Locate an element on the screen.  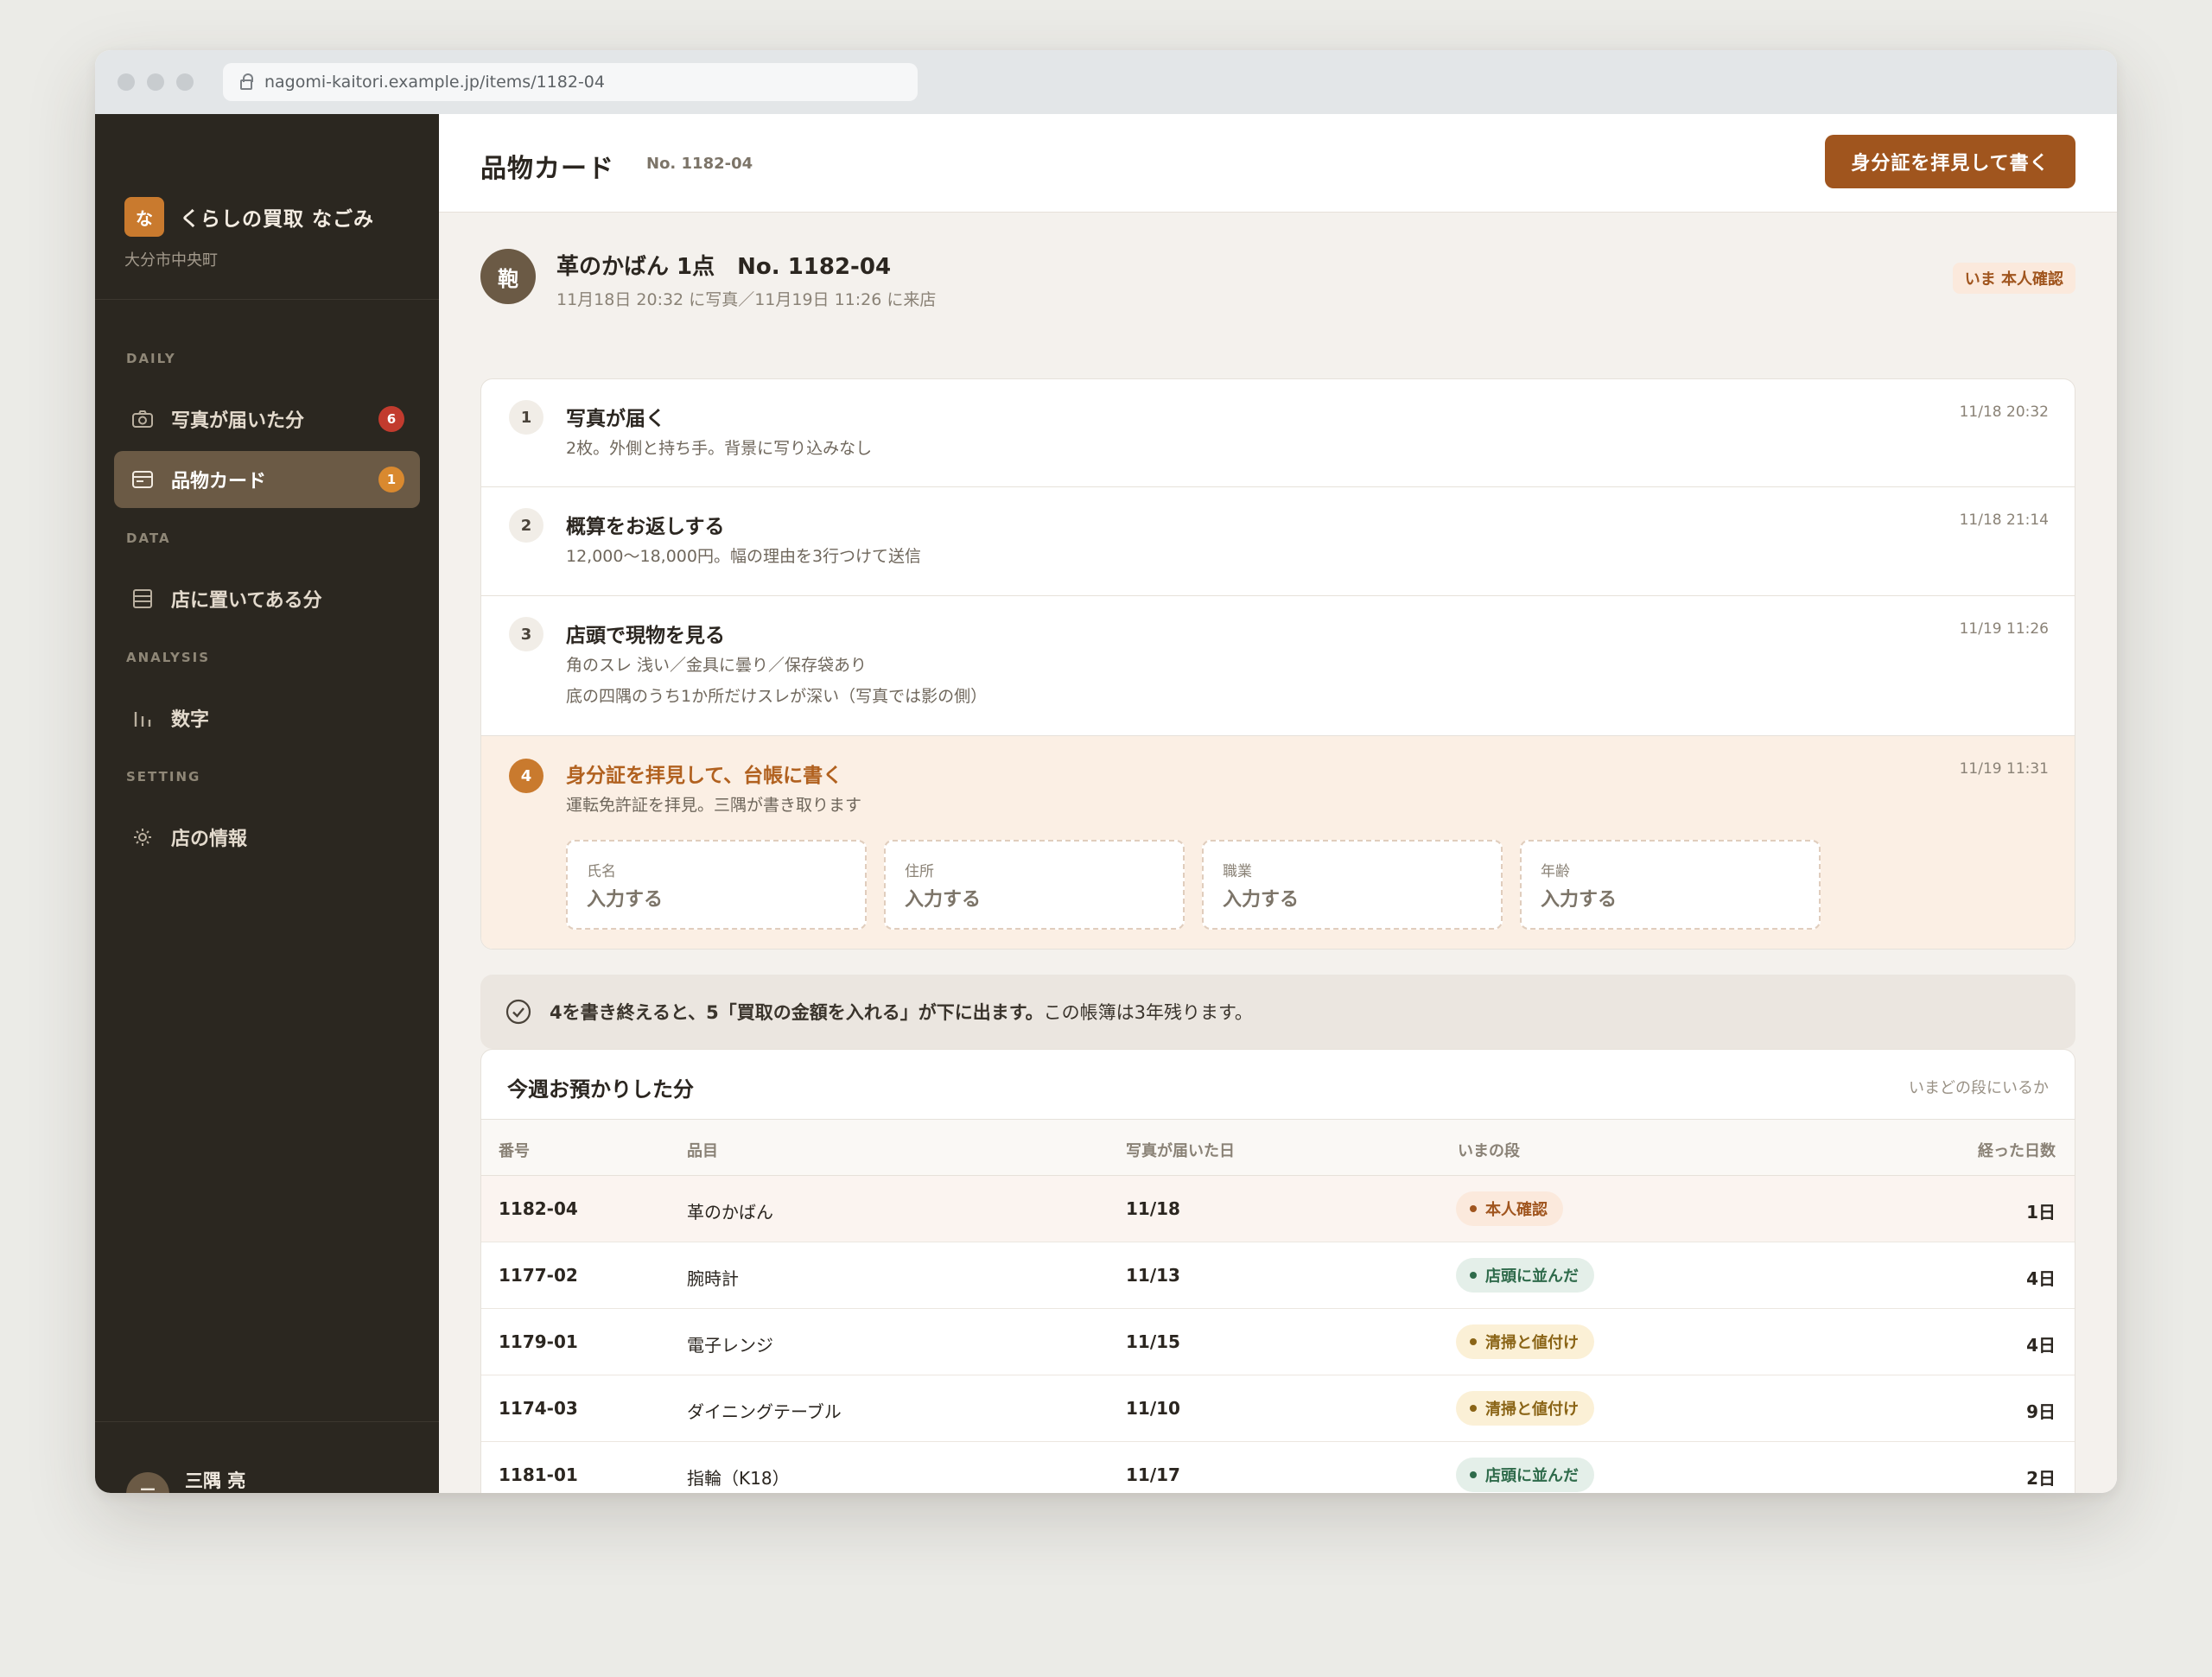
row-id: 1174-03 is located at coordinates (538, 1408).